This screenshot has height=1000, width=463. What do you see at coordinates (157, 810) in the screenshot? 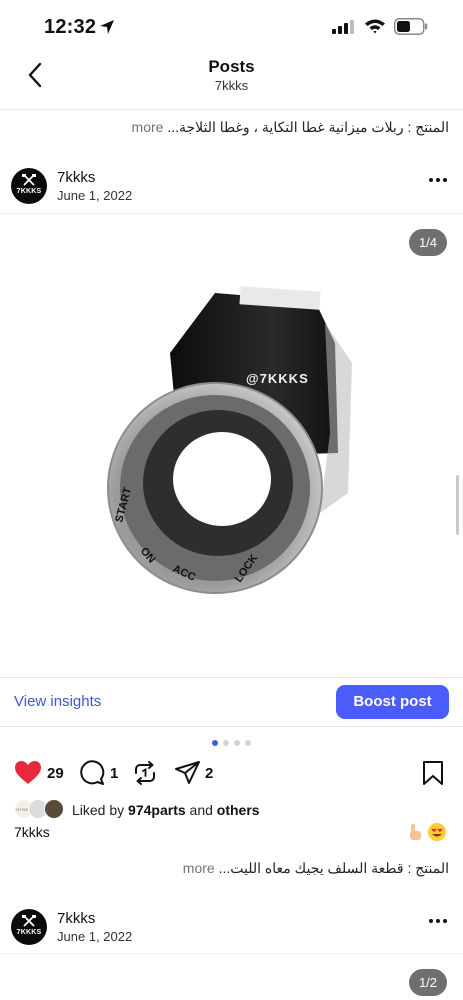
I see `liked-by-user: 974parts` at bounding box center [157, 810].